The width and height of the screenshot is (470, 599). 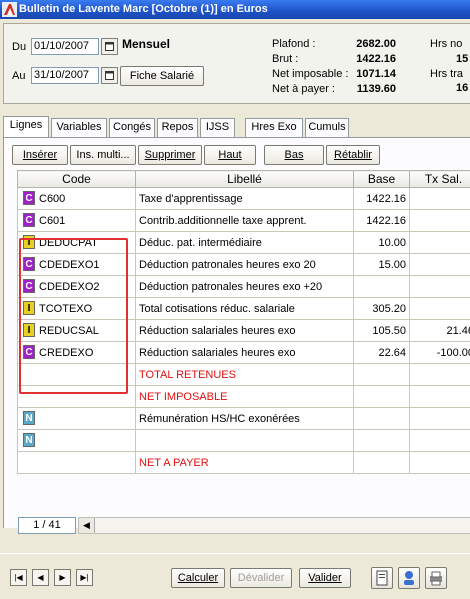 What do you see at coordinates (381, 179) in the screenshot?
I see `column-header-base: Base` at bounding box center [381, 179].